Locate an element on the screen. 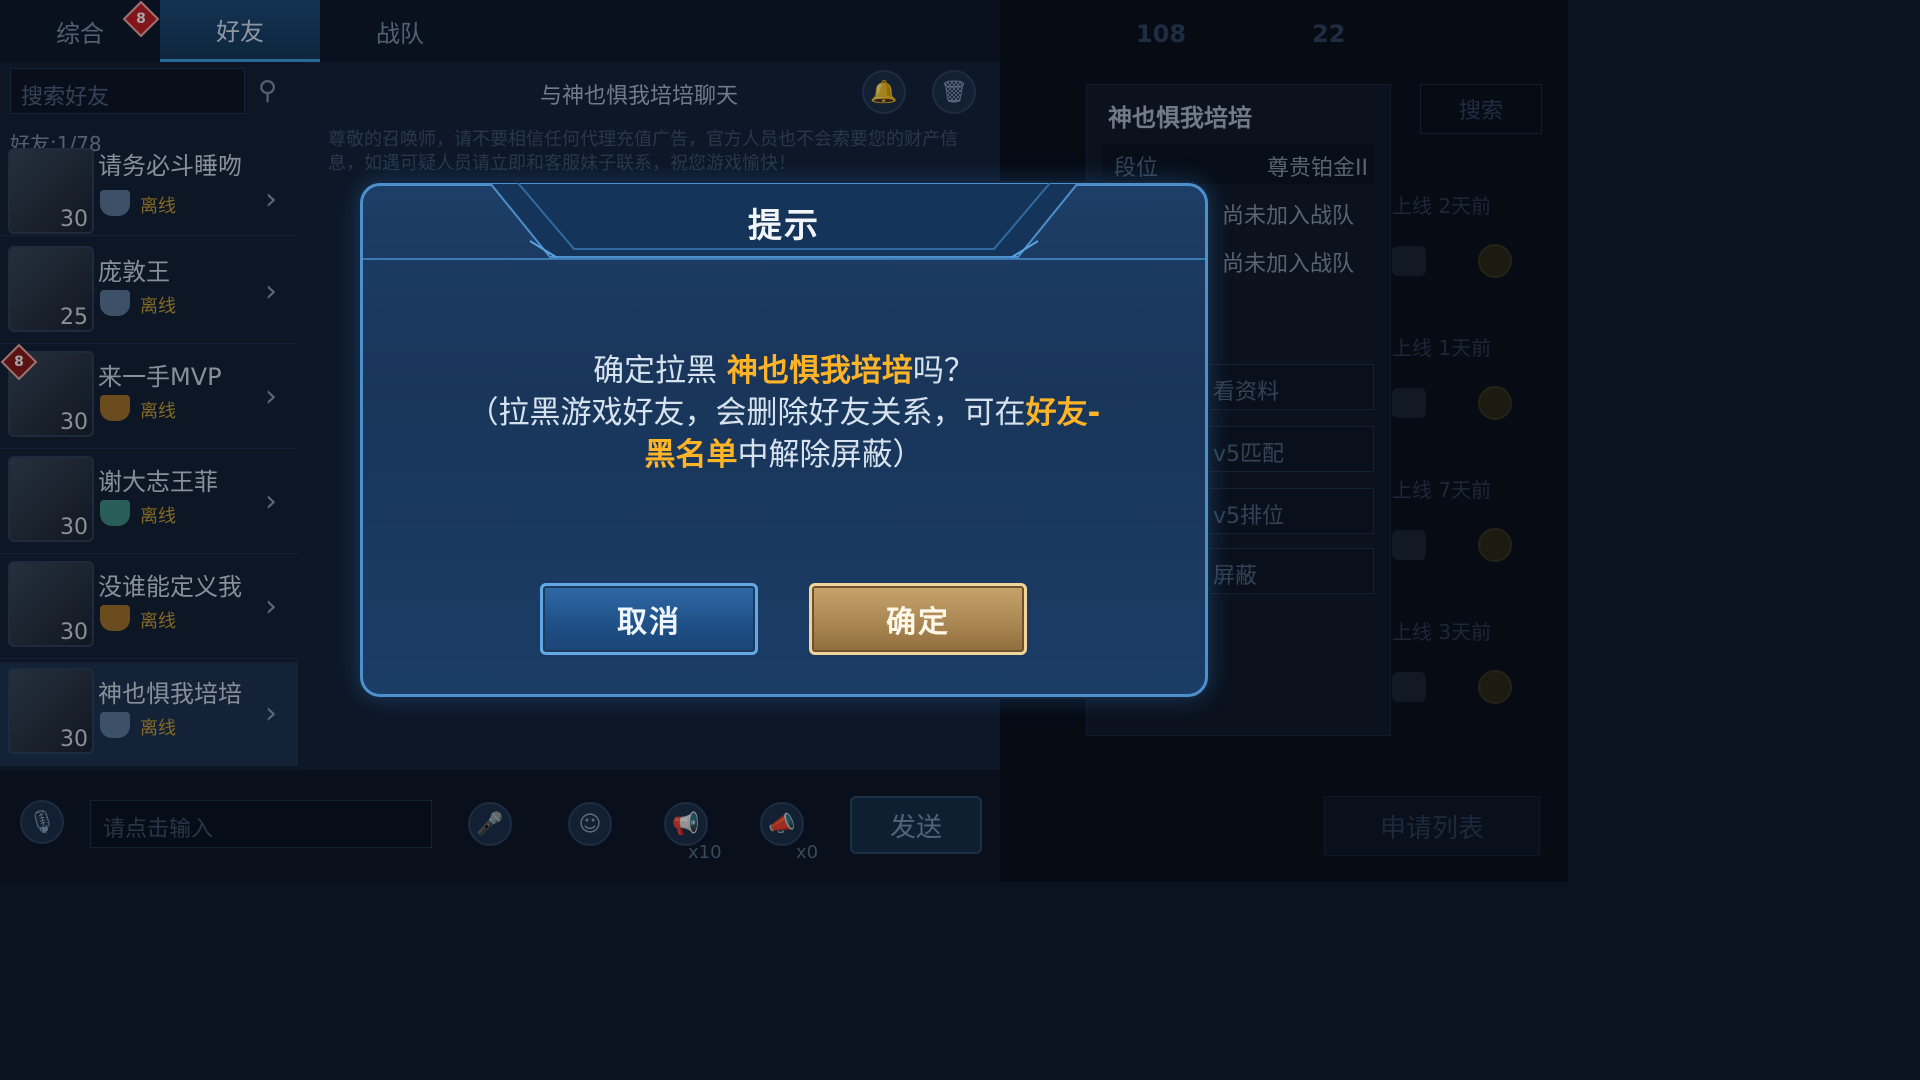 The width and height of the screenshot is (1920, 1080). message-text: （拉黑游戏好友，会删除好友关系，可在 is located at coordinates (746, 413).